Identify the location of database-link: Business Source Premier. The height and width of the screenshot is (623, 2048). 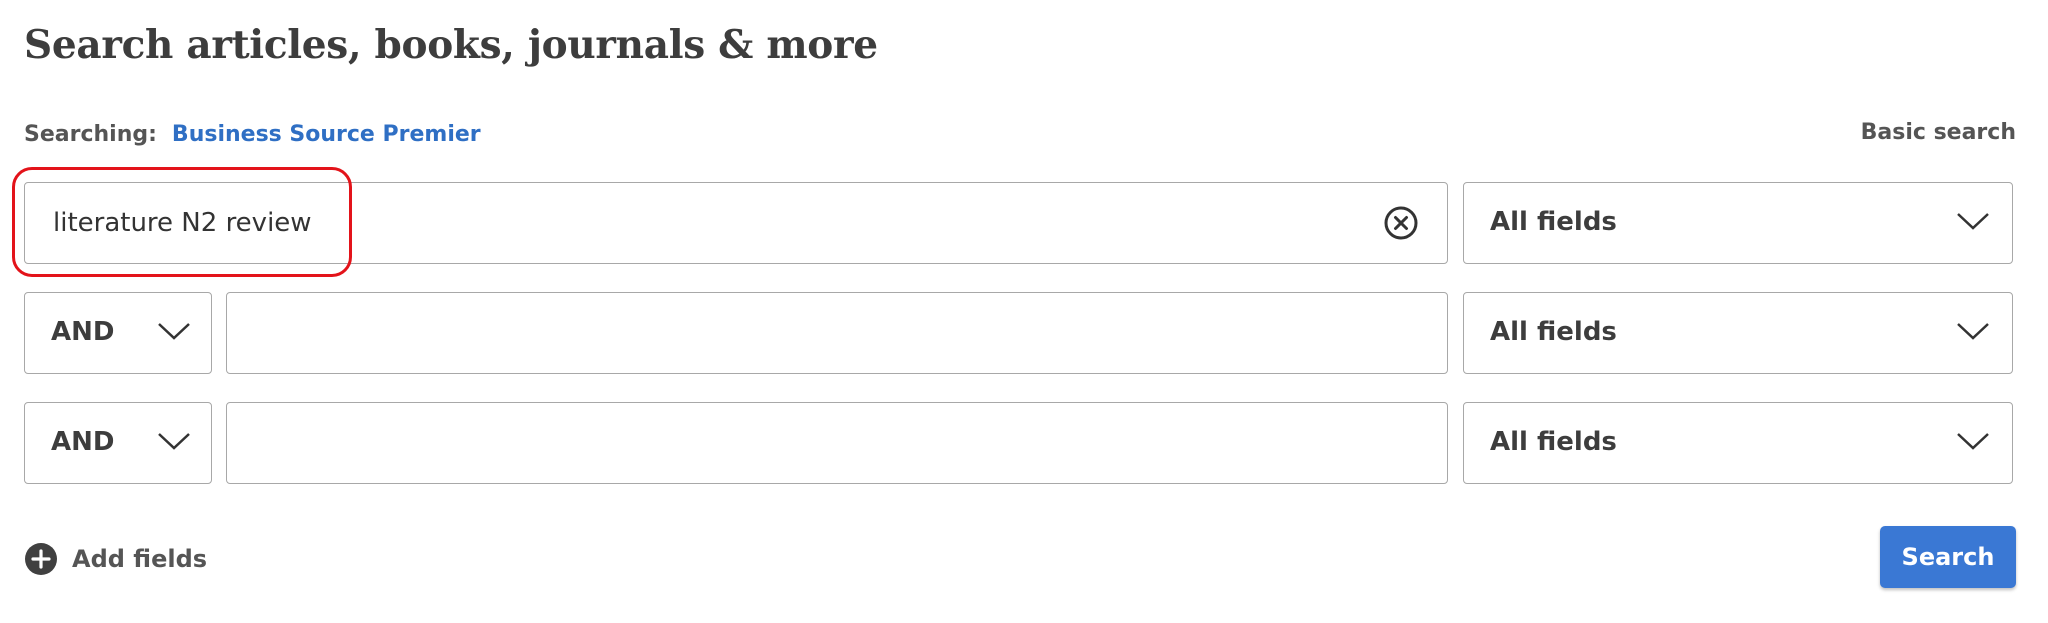
(326, 134).